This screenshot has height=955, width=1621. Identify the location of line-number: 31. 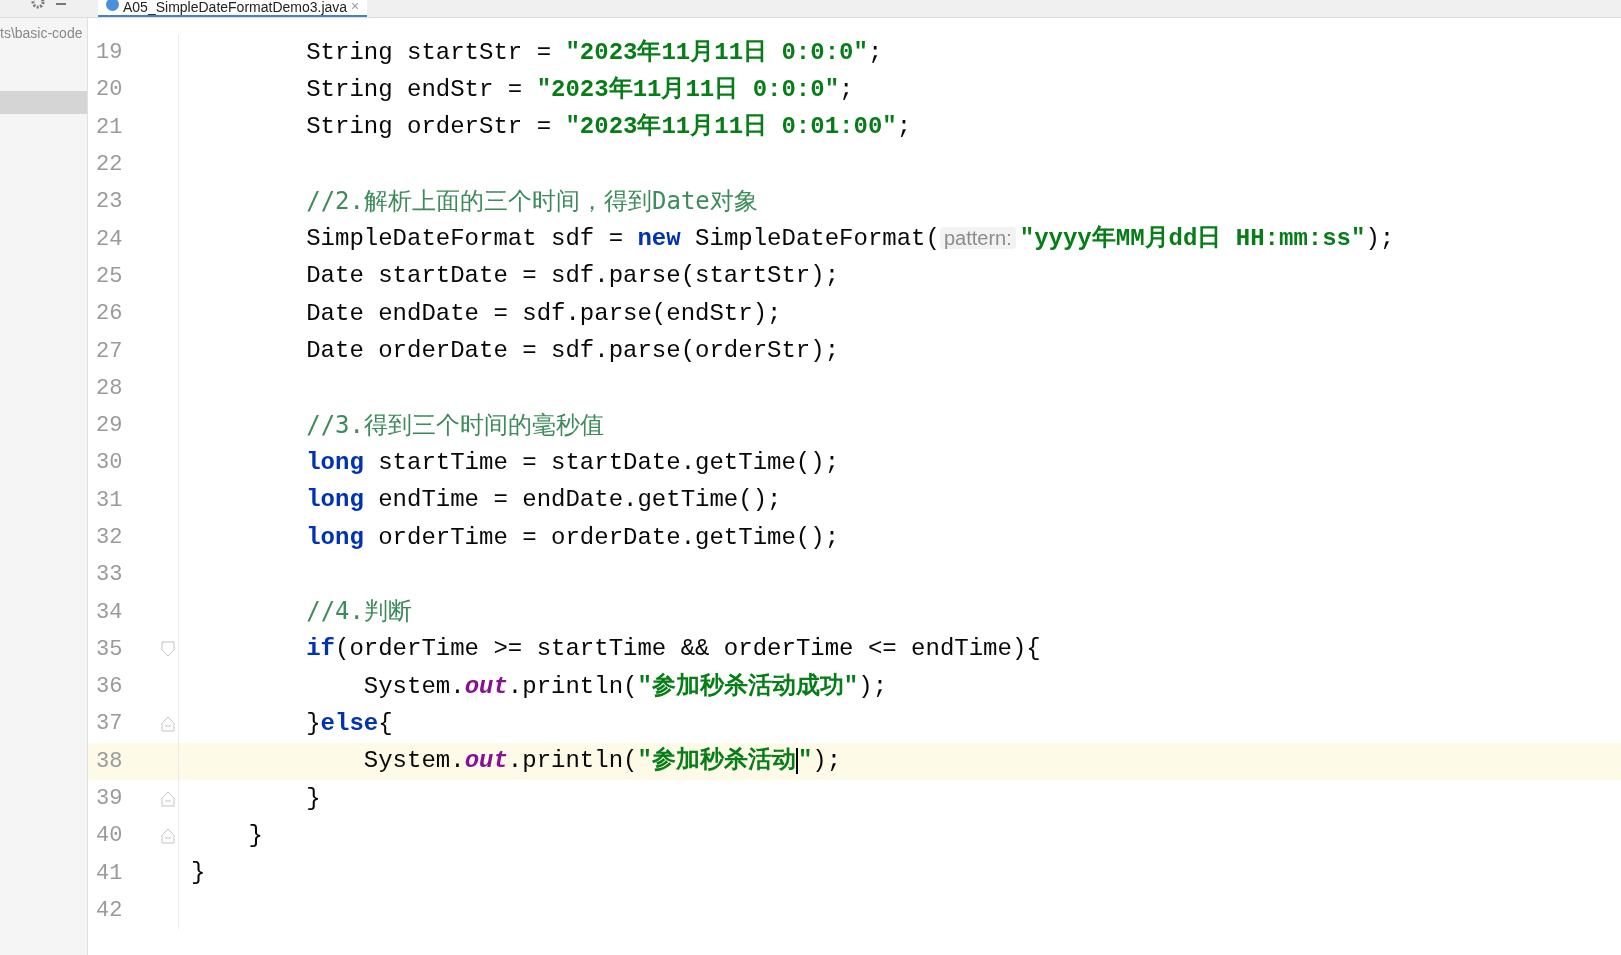
(109, 500).